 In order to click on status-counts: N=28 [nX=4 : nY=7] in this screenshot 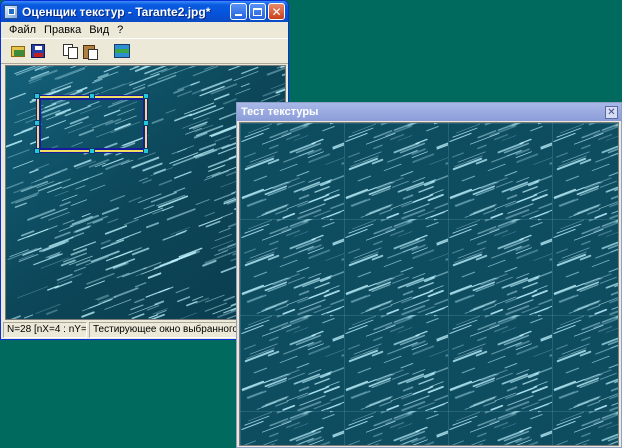, I will do `click(45, 330)`.